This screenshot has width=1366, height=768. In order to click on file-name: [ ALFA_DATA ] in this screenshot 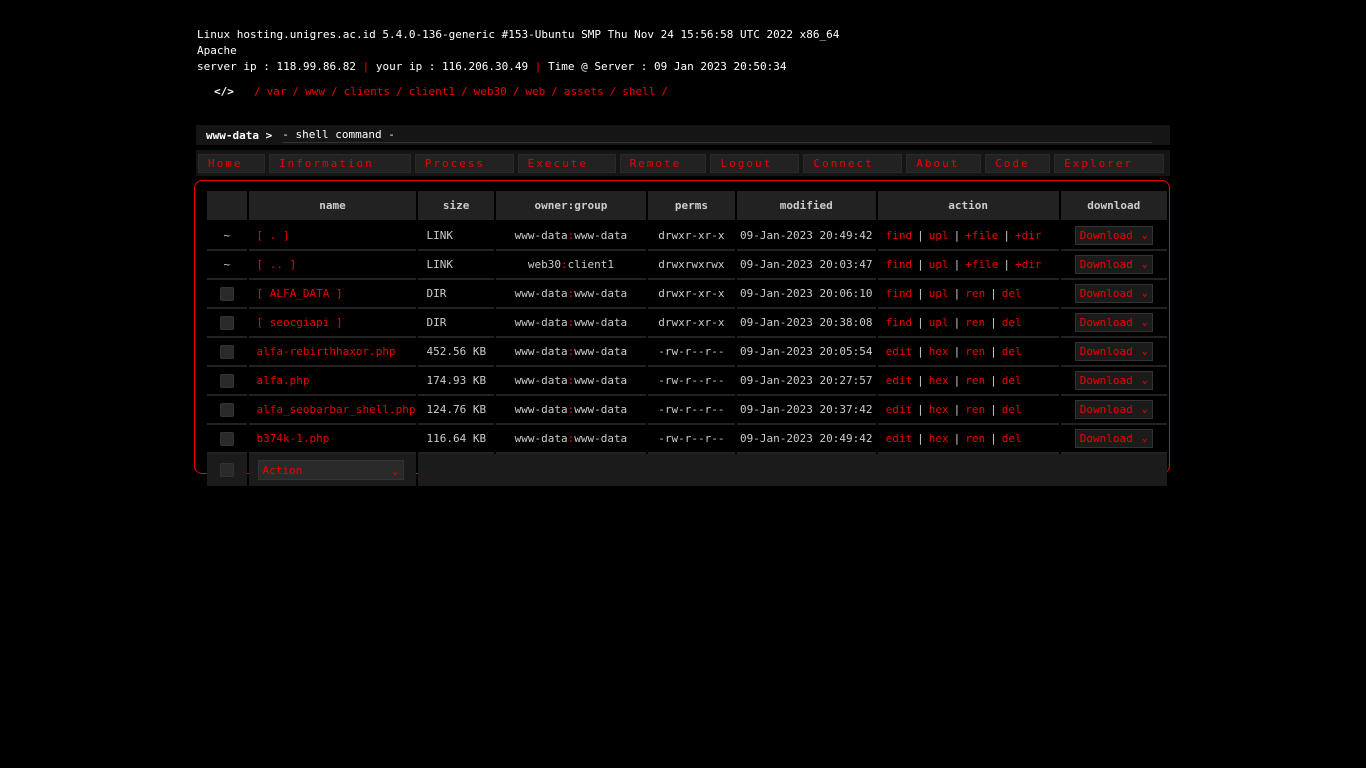, I will do `click(332, 294)`.